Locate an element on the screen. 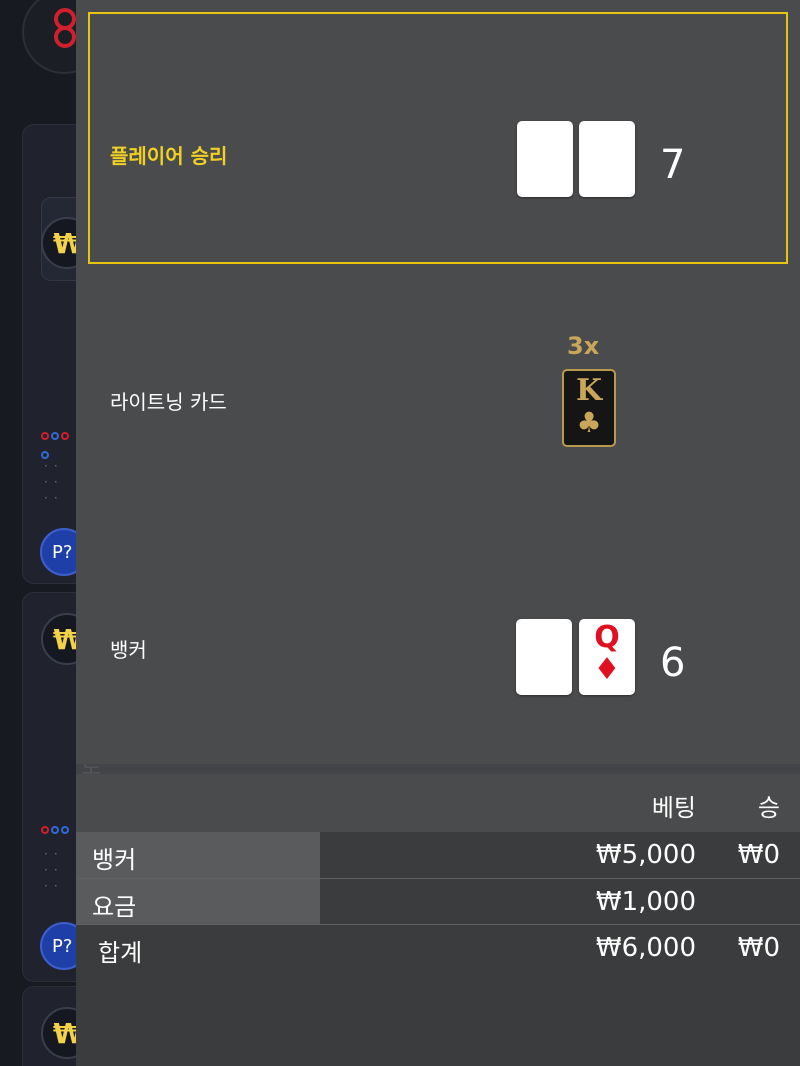 This screenshot has height=1066, width=800. banker-card-1: 6 ♣ is located at coordinates (544, 657).